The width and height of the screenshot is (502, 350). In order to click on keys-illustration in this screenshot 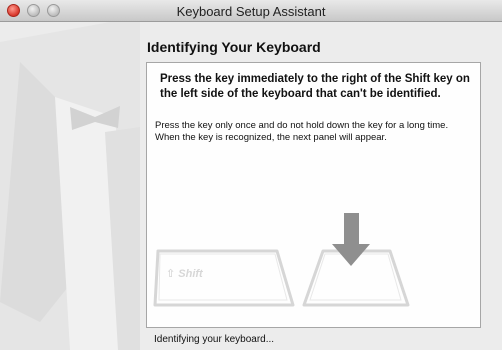, I will do `click(281, 260)`.